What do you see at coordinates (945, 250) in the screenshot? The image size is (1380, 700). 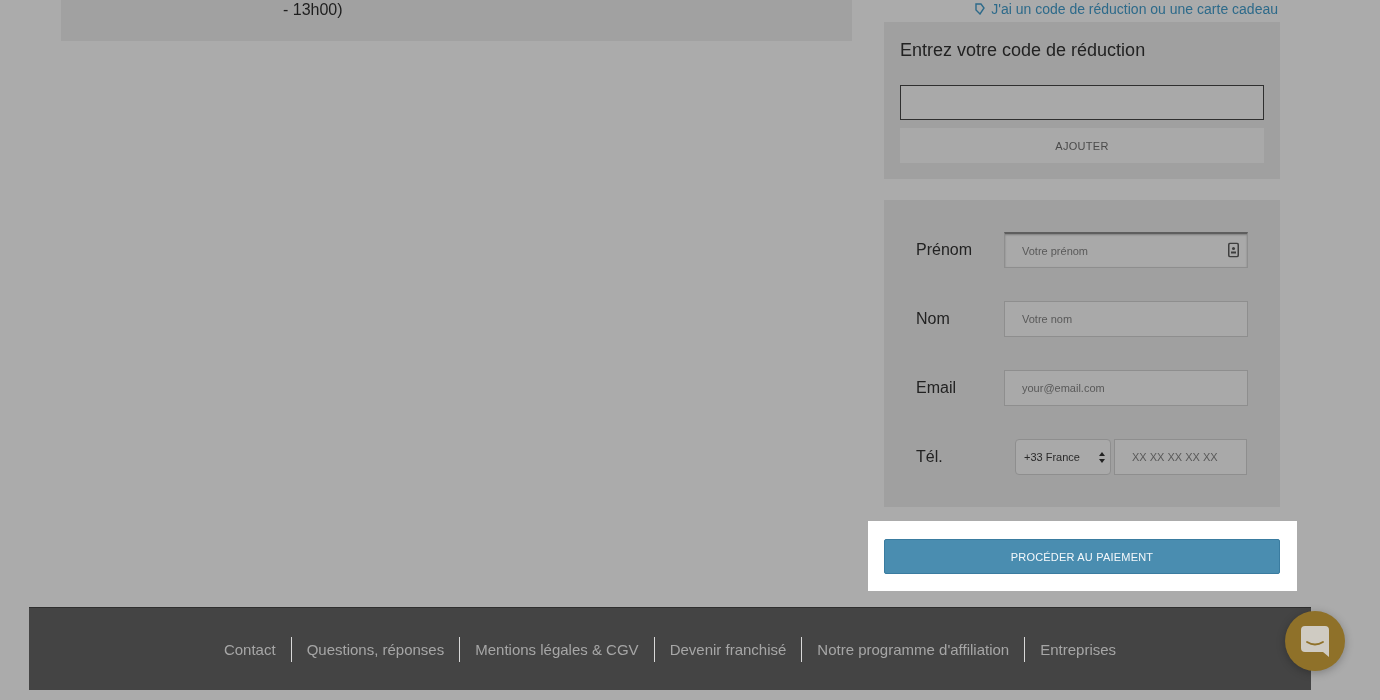 I see `field-label: Prénom` at bounding box center [945, 250].